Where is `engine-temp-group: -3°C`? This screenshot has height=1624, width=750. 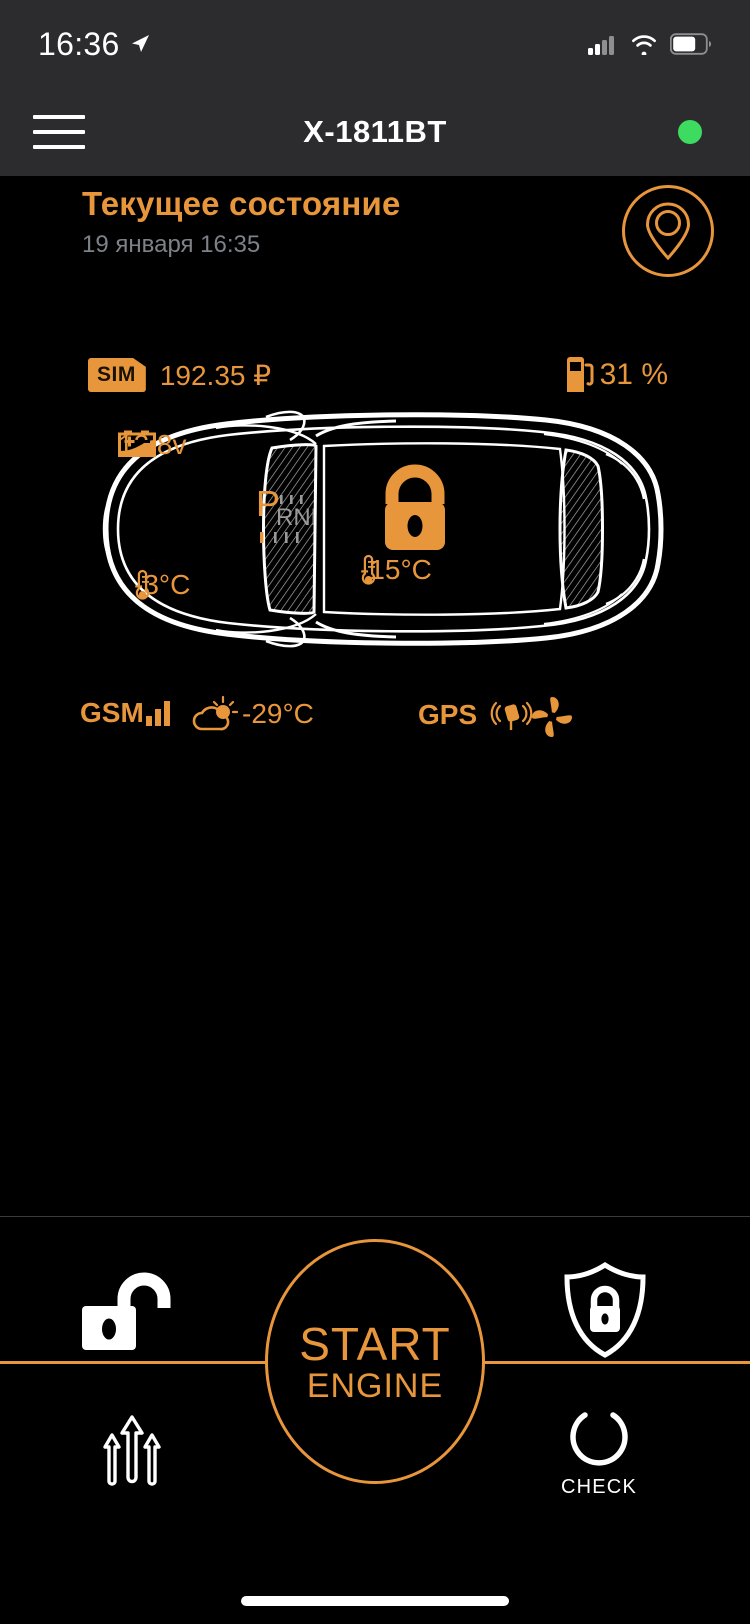 engine-temp-group: -3°C is located at coordinates (162, 585).